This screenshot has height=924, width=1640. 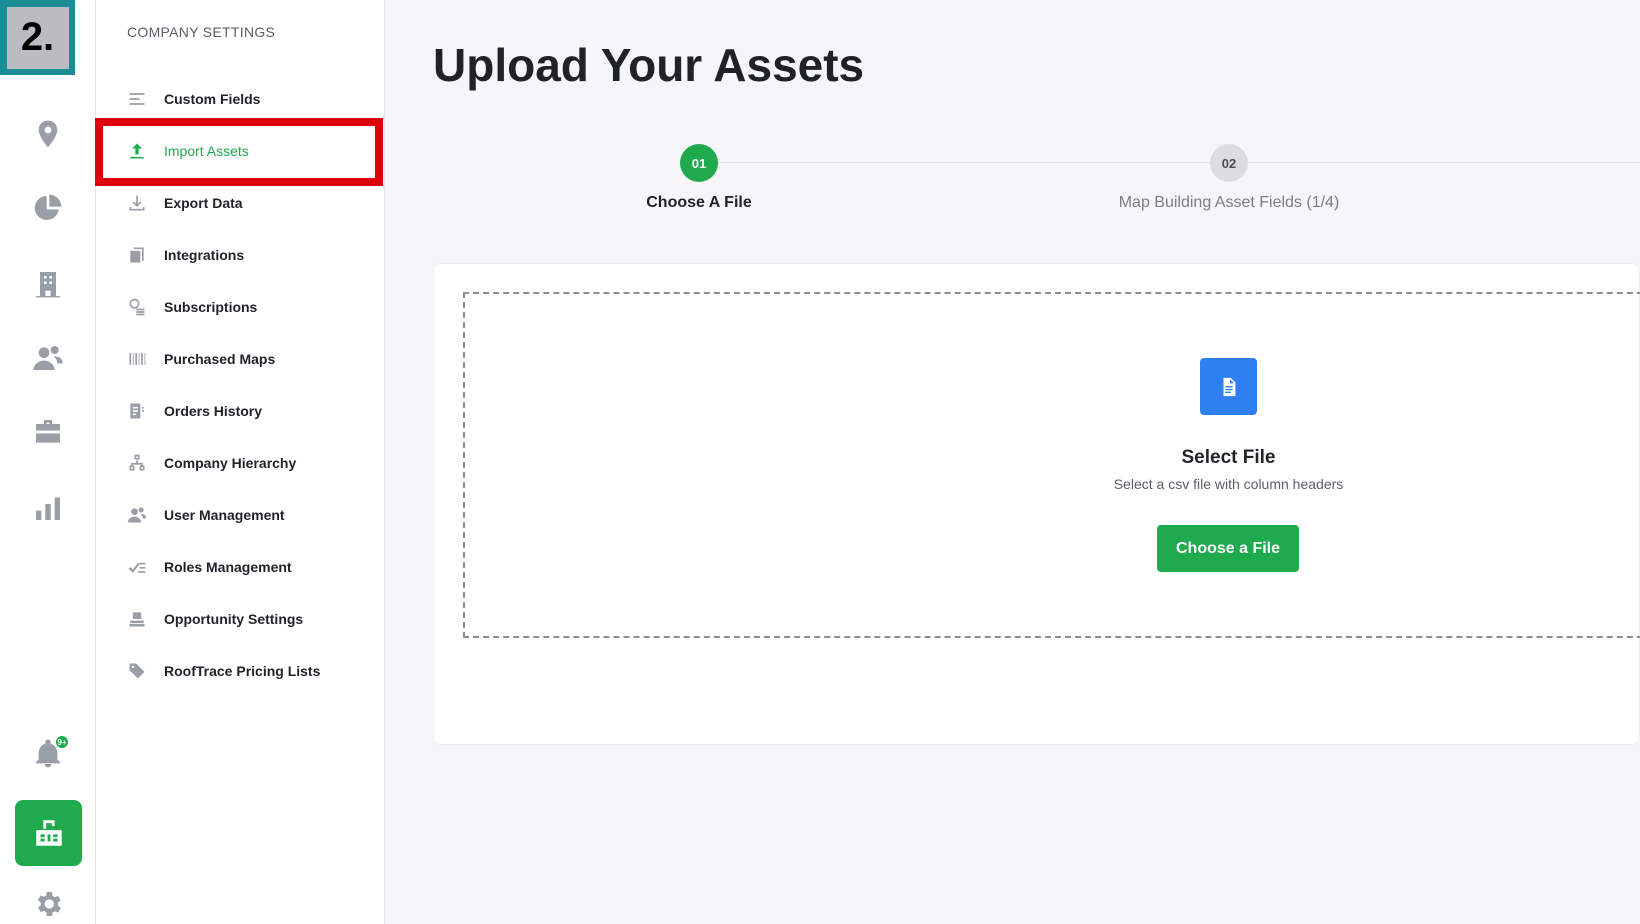 What do you see at coordinates (137, 255) in the screenshot?
I see `integrations-icon` at bounding box center [137, 255].